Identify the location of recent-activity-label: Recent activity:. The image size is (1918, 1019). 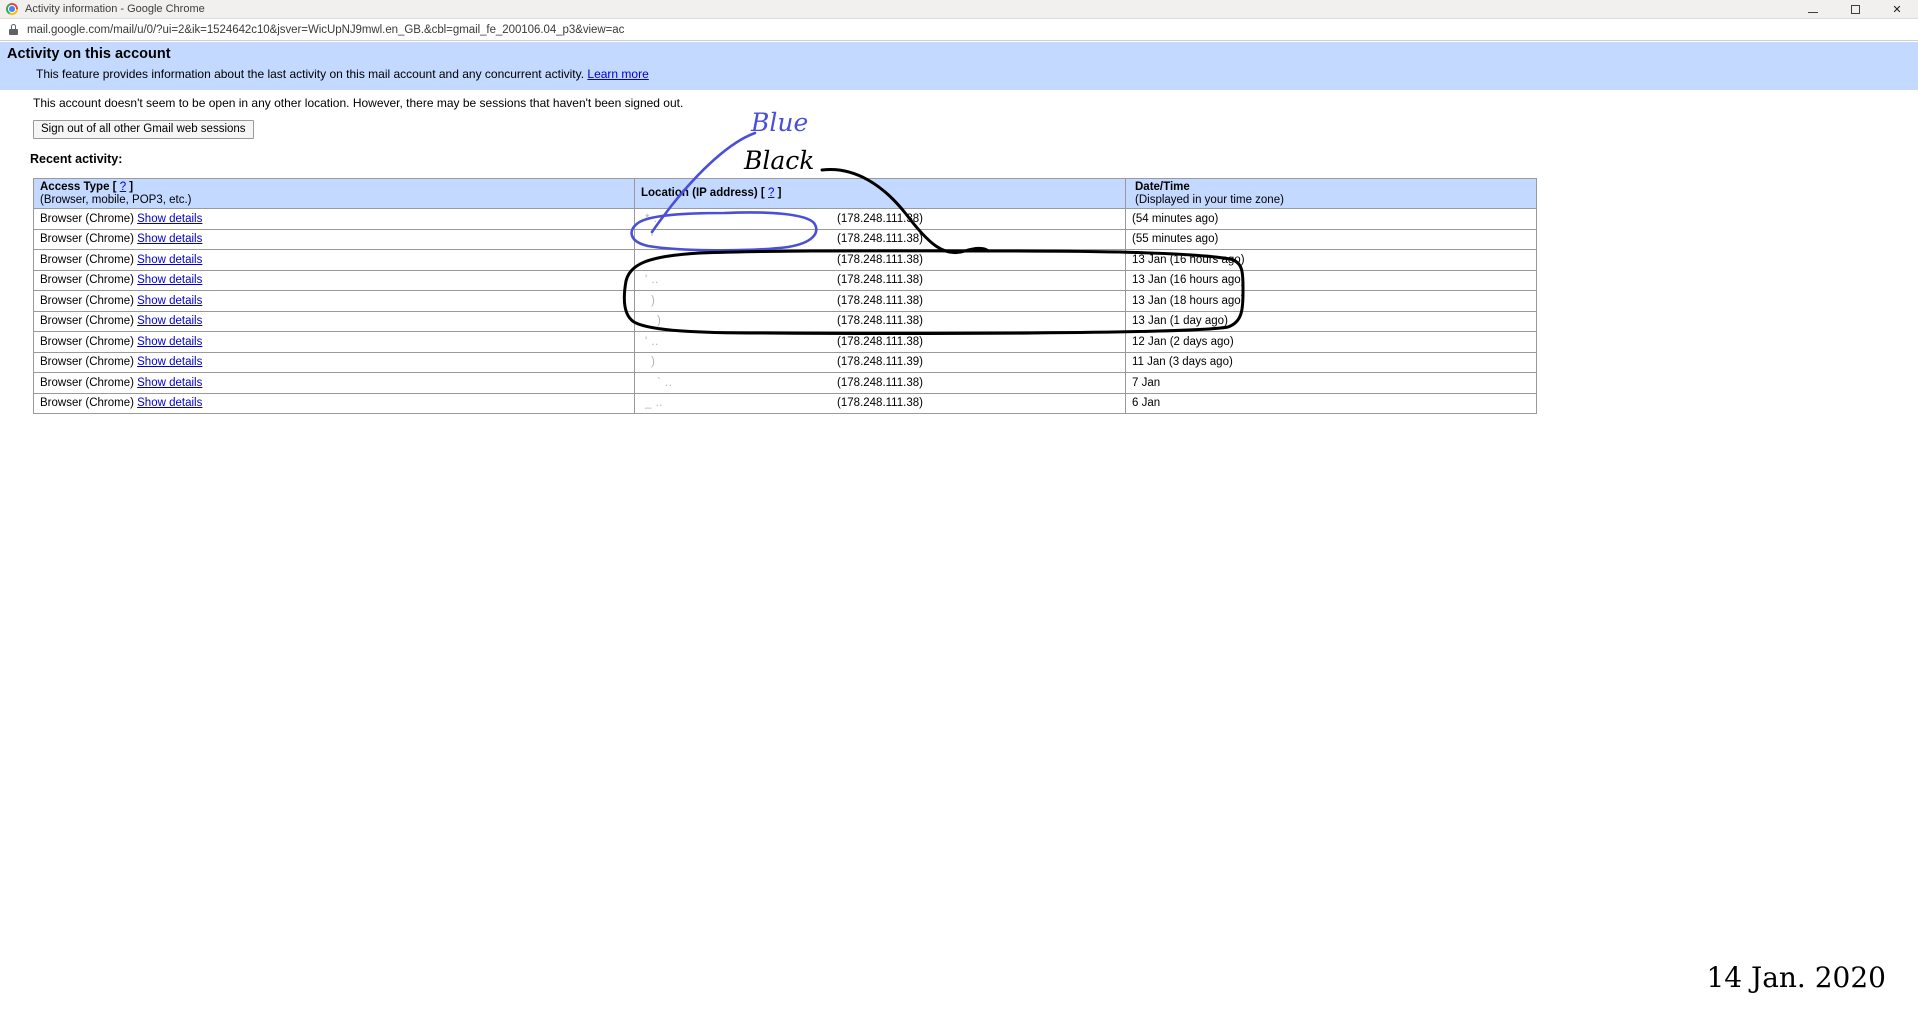
(76, 159).